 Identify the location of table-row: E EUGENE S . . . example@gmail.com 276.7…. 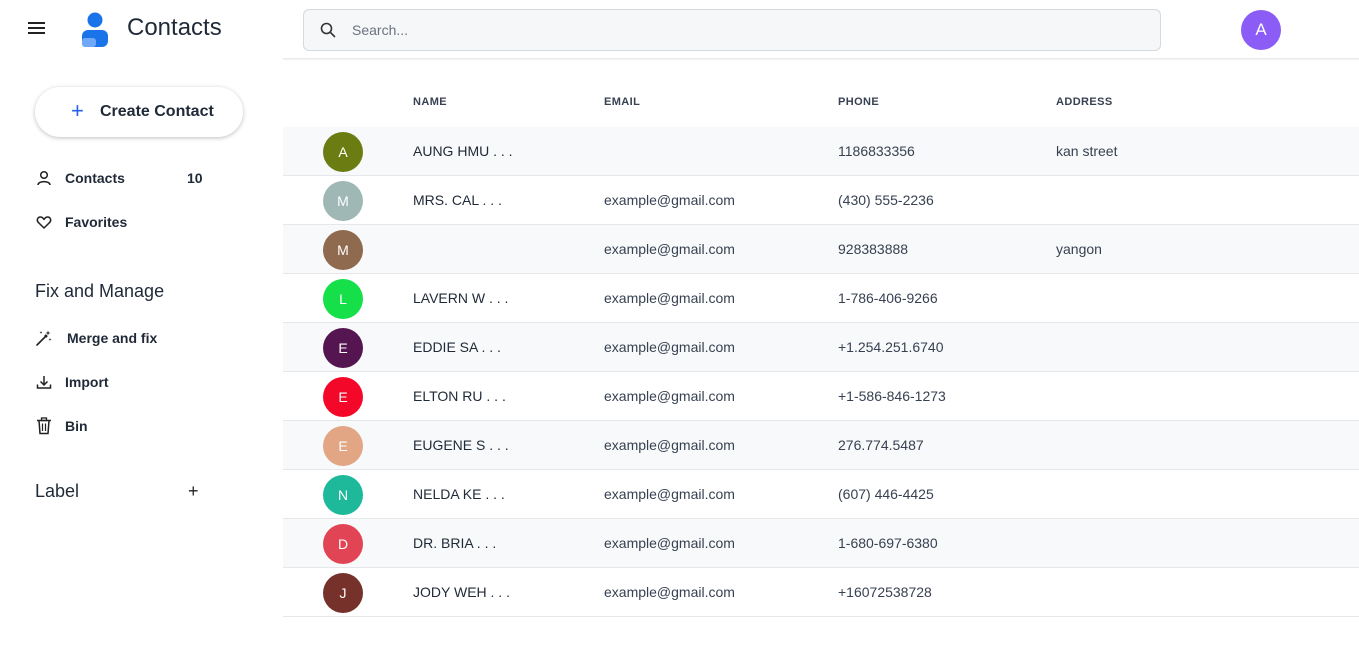
(821, 445).